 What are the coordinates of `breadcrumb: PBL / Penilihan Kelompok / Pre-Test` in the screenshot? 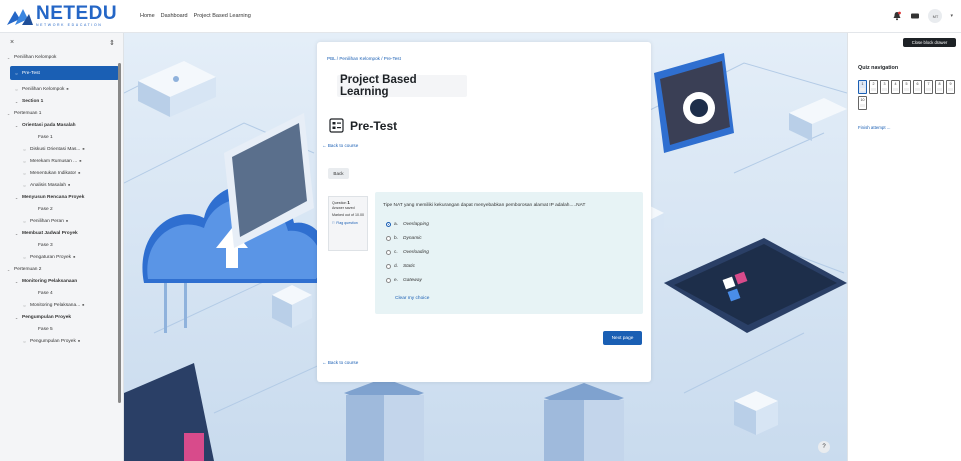 It's located at (364, 58).